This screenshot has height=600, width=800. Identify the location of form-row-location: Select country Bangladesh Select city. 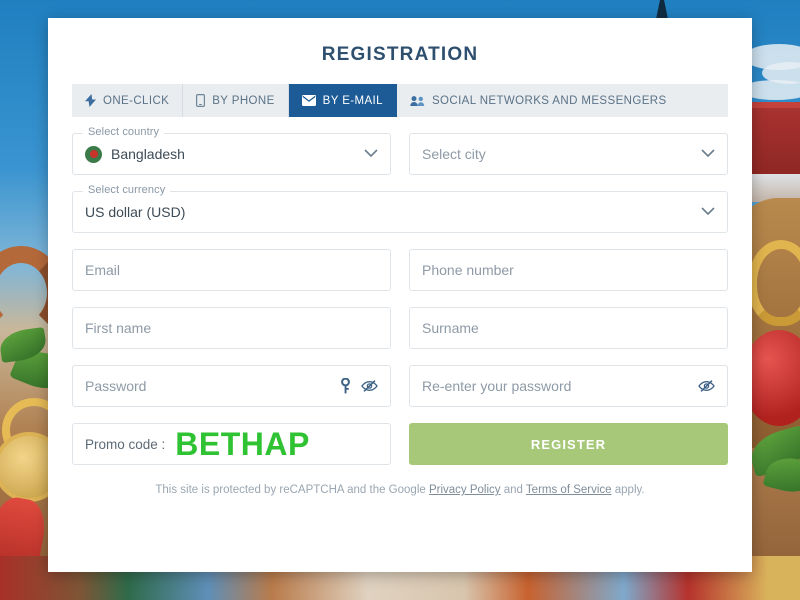
(400, 150).